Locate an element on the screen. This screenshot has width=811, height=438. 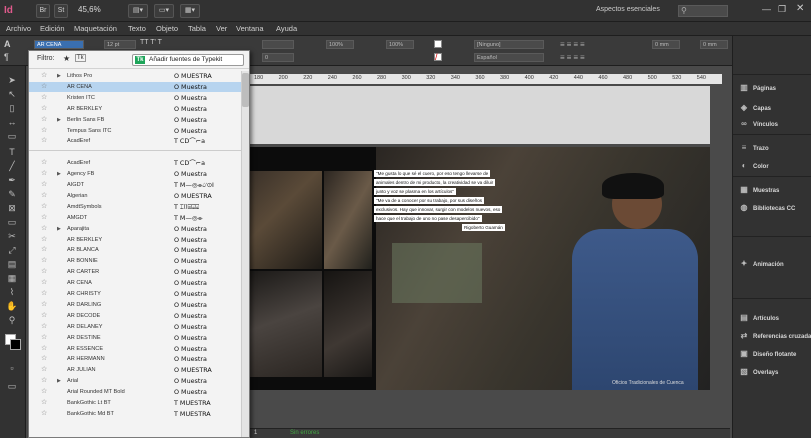
font-row: ☆ AR BERKLEY O Muestra is located at coordinates (135, 109).